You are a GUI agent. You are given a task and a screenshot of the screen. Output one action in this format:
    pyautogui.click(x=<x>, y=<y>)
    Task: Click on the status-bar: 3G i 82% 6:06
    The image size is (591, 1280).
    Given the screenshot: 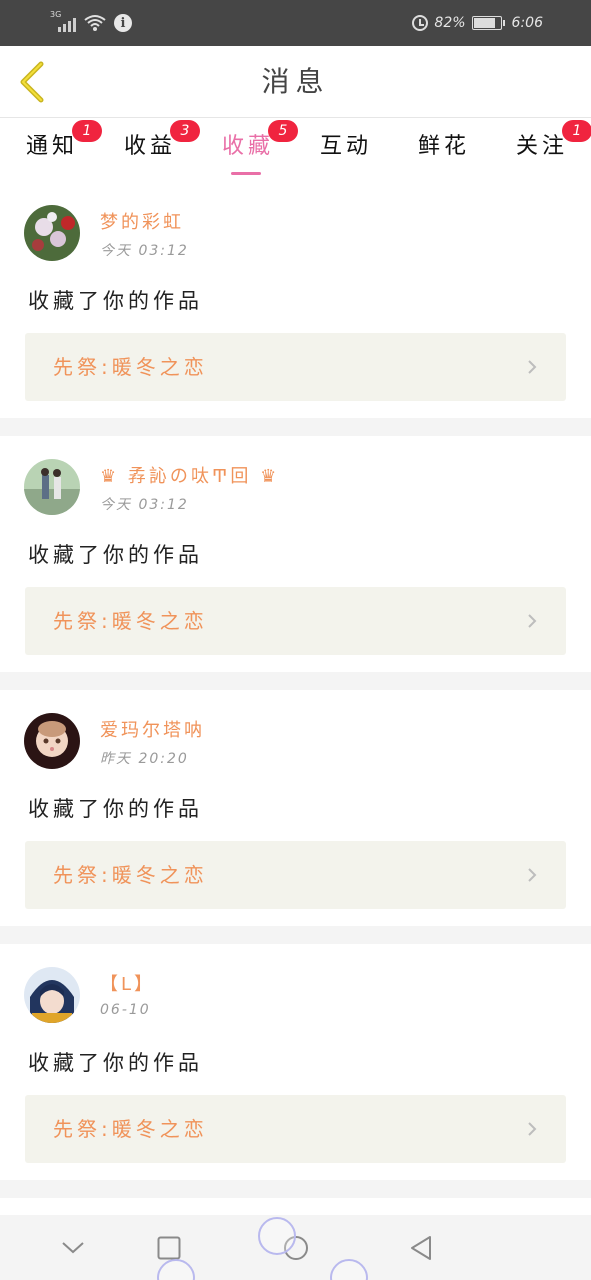 What is the action you would take?
    pyautogui.click(x=295, y=23)
    